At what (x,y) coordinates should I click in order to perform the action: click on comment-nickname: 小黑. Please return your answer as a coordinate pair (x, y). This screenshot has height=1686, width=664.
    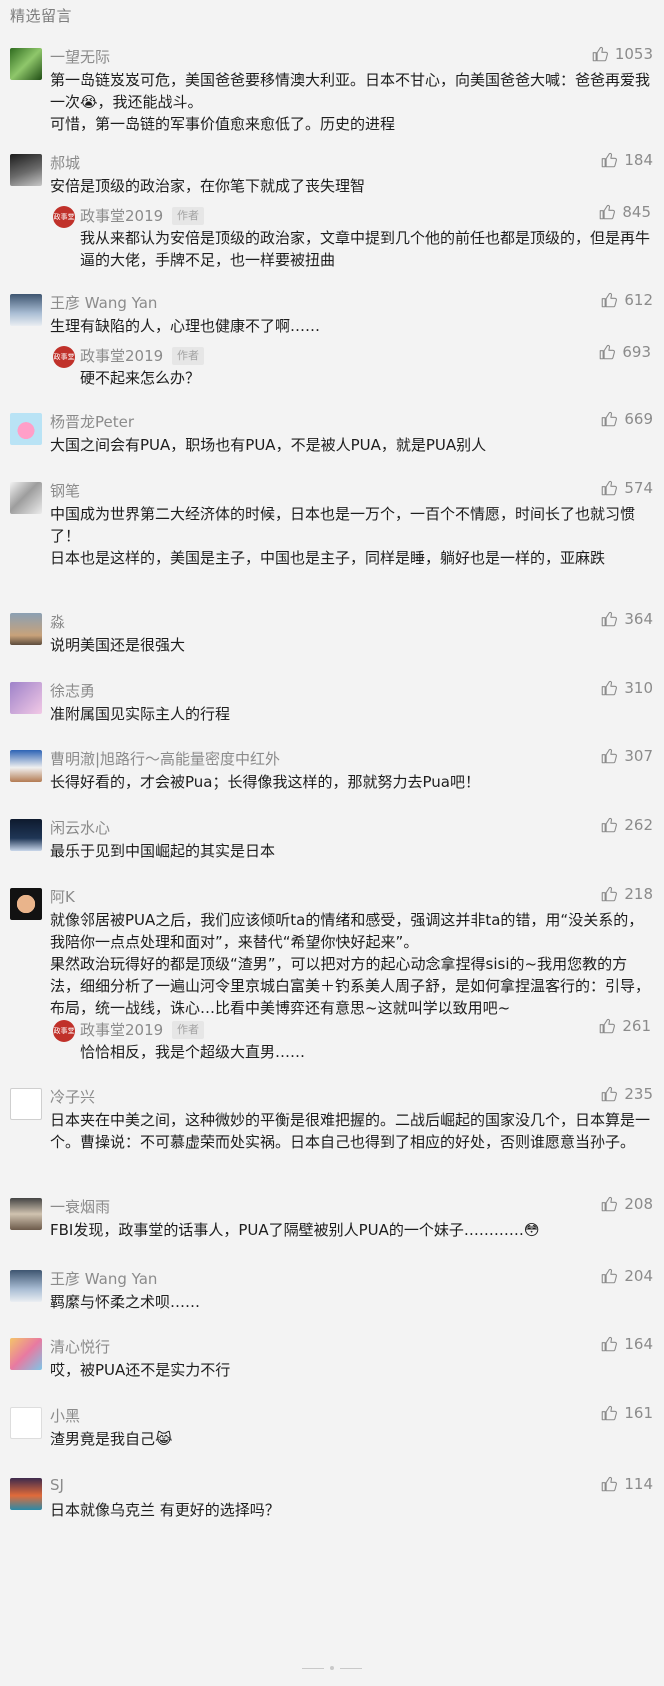
    Looking at the image, I should click on (65, 1415).